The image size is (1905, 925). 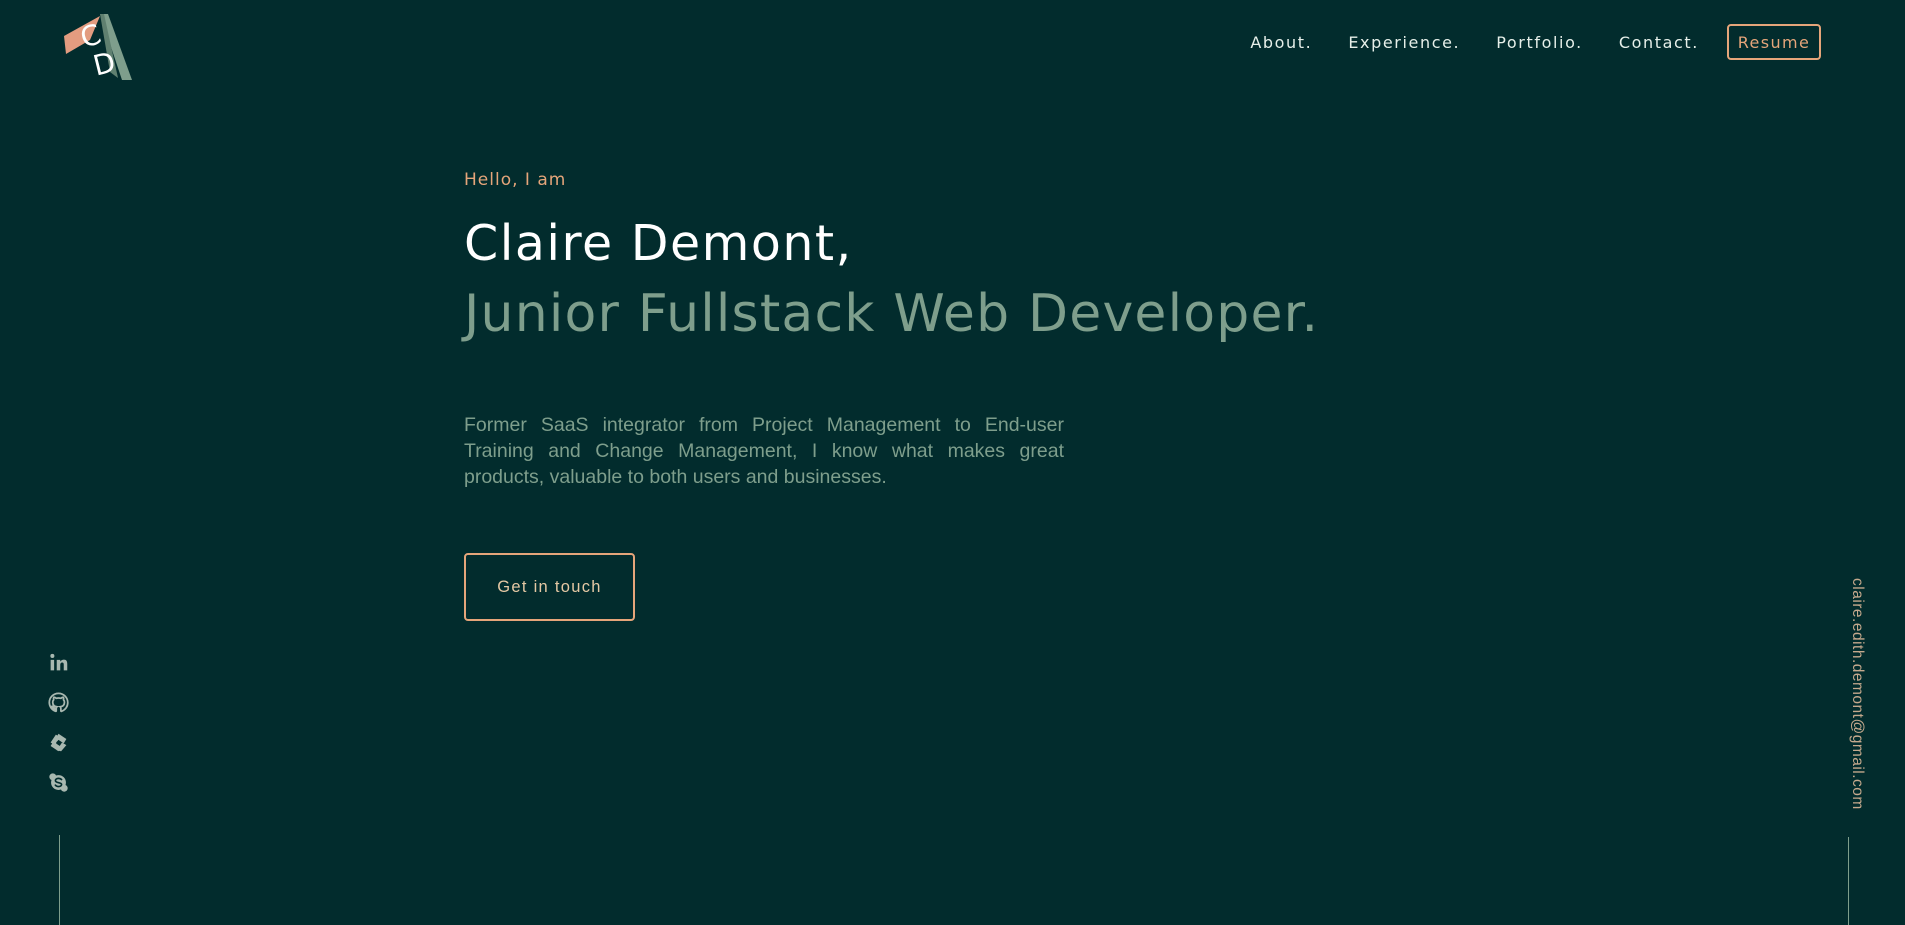 I want to click on nav-experience: Experience., so click(x=1404, y=42).